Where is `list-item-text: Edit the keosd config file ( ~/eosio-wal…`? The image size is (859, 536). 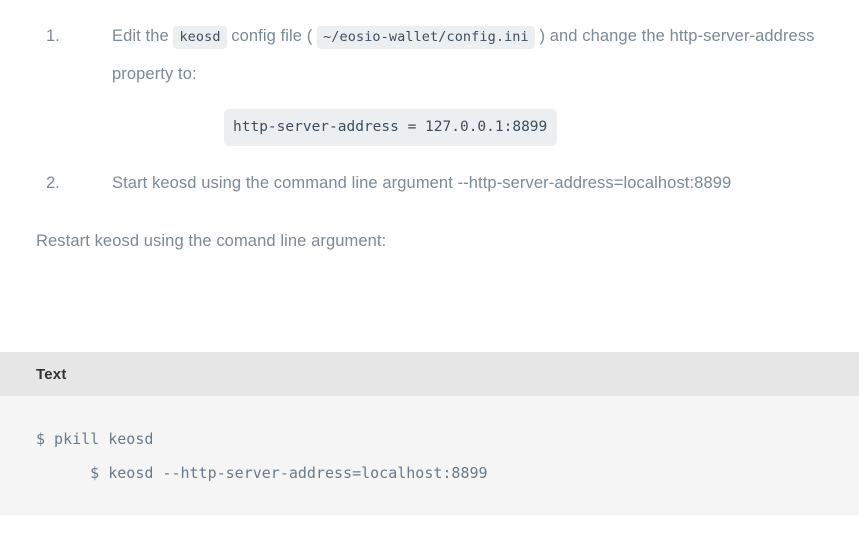 list-item-text: Edit the keosd config file ( ~/eosio-wal… is located at coordinates (485, 55).